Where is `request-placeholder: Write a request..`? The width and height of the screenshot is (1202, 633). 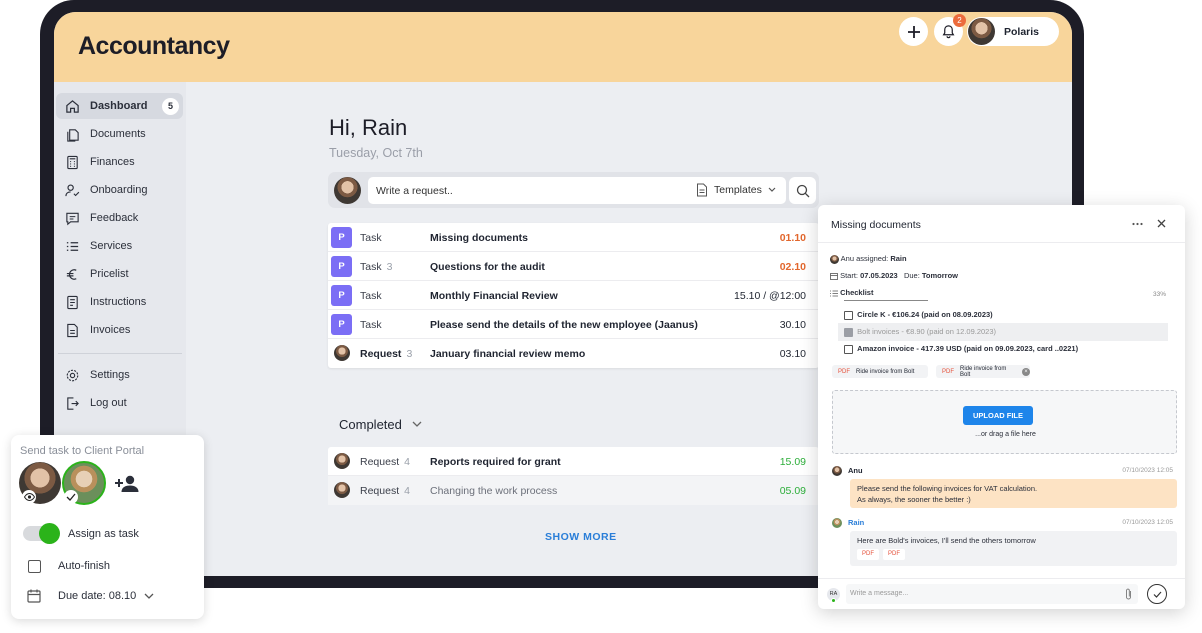
request-placeholder: Write a request.. is located at coordinates (414, 191).